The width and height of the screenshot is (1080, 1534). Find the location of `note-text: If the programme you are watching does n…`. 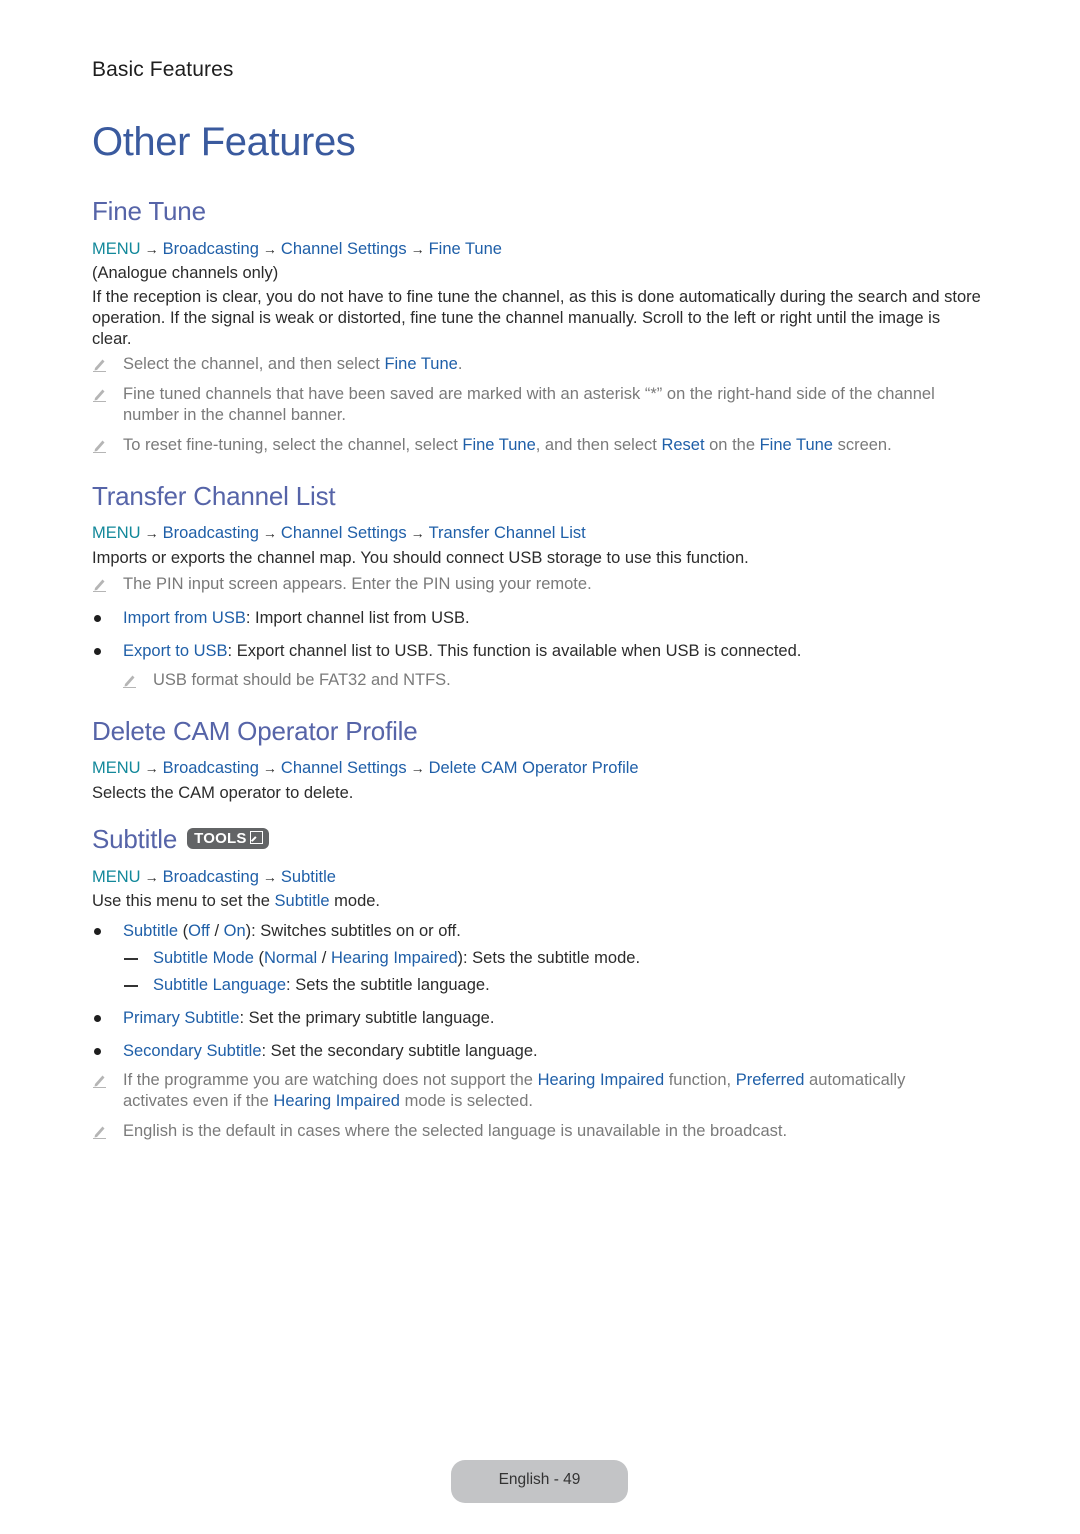

note-text: If the programme you are watching does n… is located at coordinates (330, 1080).